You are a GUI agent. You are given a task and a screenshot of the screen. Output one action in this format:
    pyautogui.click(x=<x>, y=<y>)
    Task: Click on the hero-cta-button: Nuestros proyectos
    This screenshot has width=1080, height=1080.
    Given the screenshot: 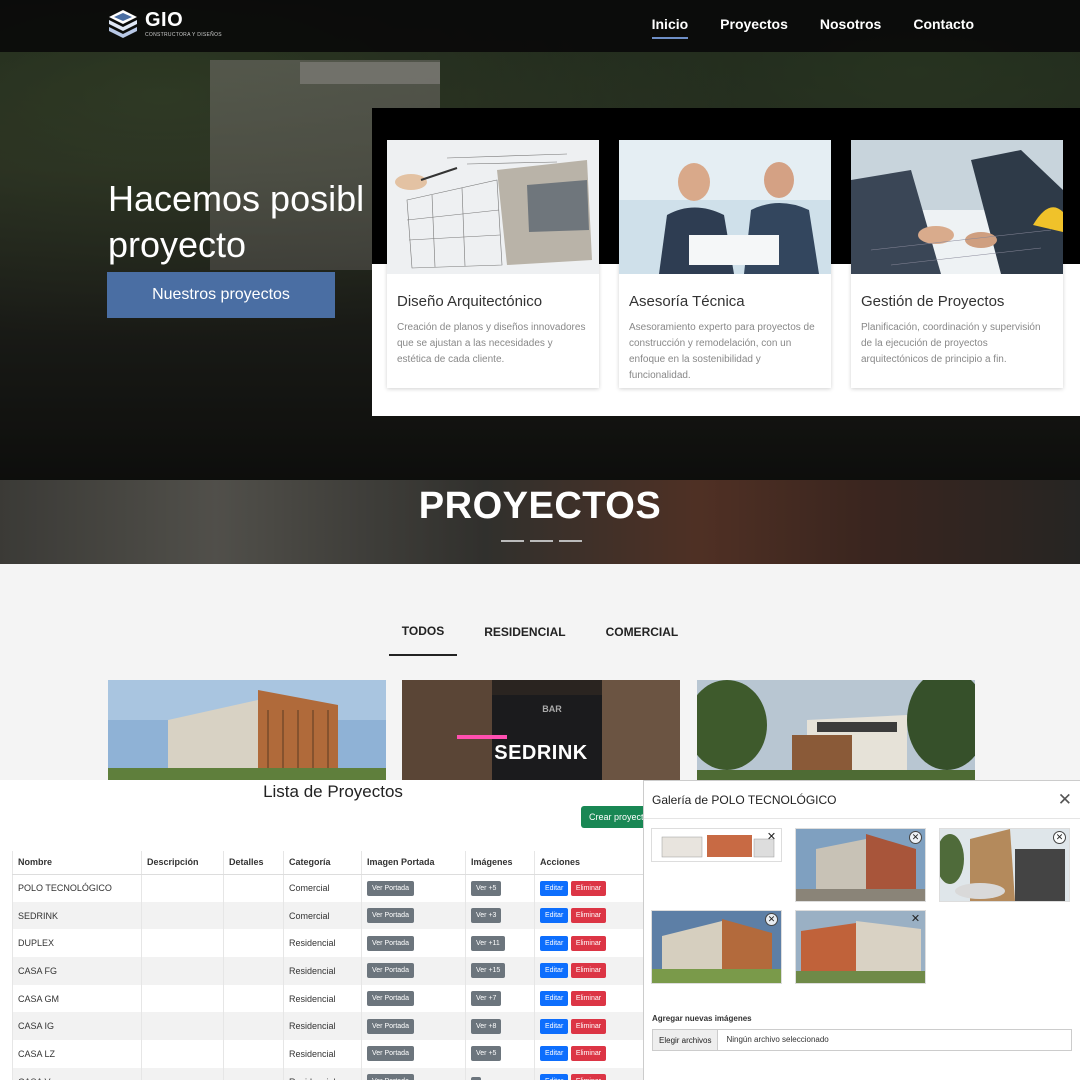 What is the action you would take?
    pyautogui.click(x=221, y=295)
    